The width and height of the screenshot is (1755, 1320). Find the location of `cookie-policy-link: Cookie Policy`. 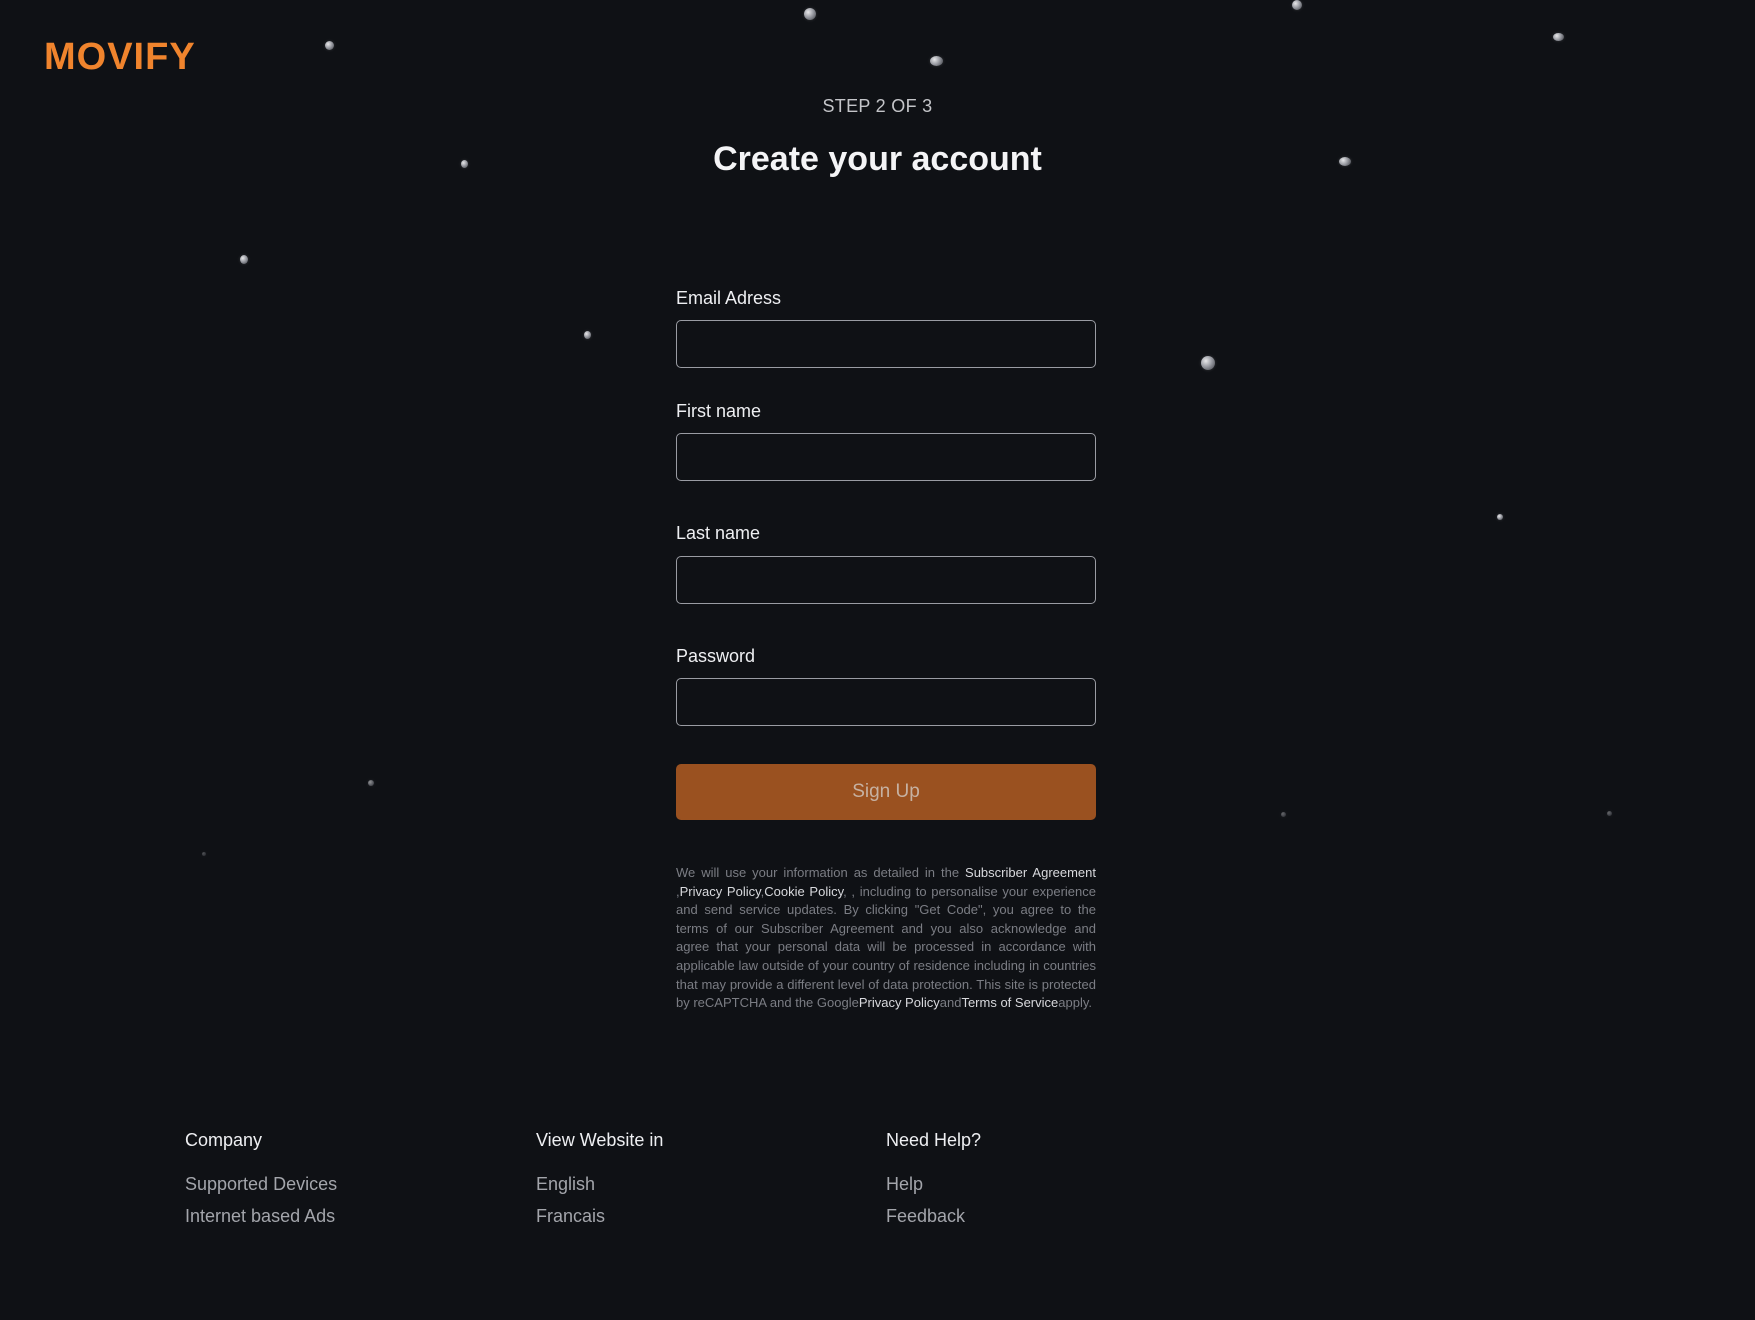

cookie-policy-link: Cookie Policy is located at coordinates (803, 891).